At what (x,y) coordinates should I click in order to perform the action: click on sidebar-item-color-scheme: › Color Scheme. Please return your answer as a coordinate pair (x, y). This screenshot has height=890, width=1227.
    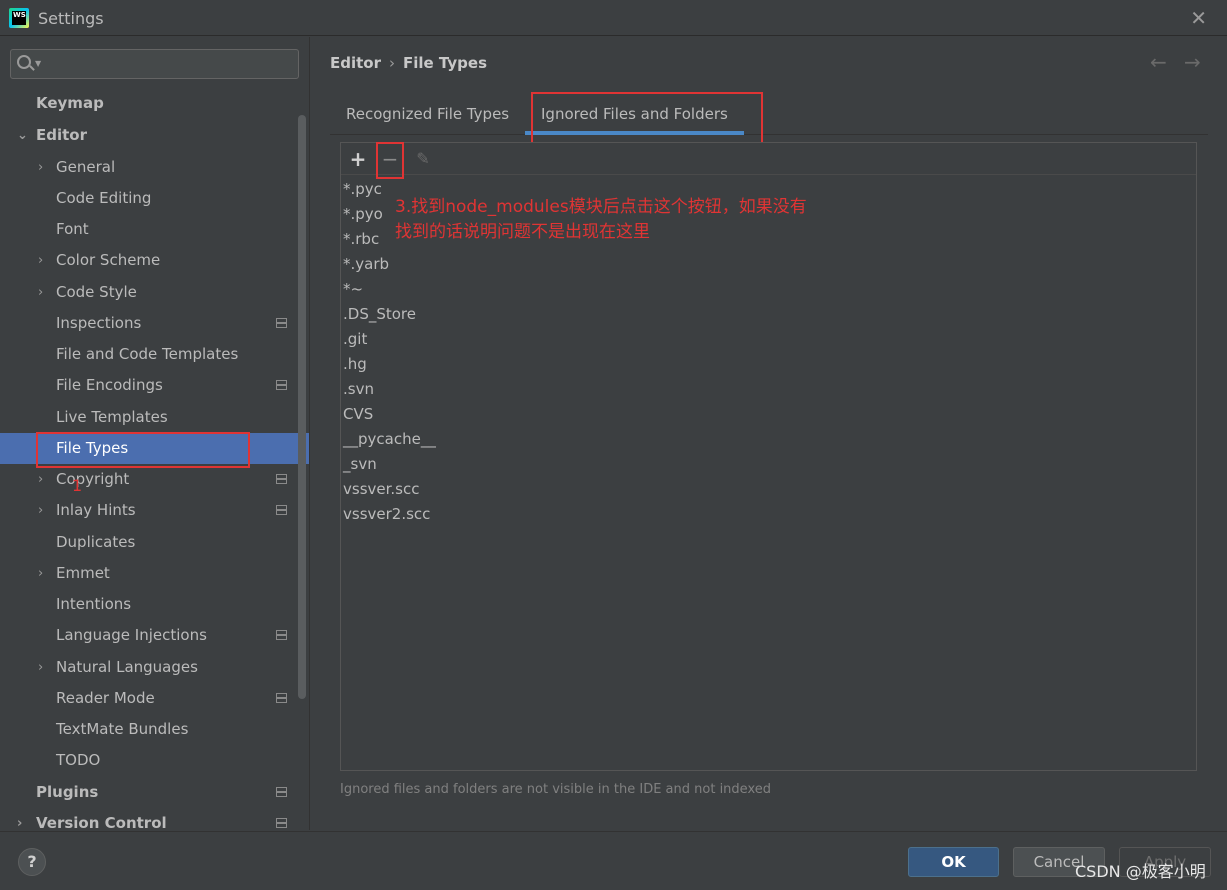
    Looking at the image, I should click on (154, 260).